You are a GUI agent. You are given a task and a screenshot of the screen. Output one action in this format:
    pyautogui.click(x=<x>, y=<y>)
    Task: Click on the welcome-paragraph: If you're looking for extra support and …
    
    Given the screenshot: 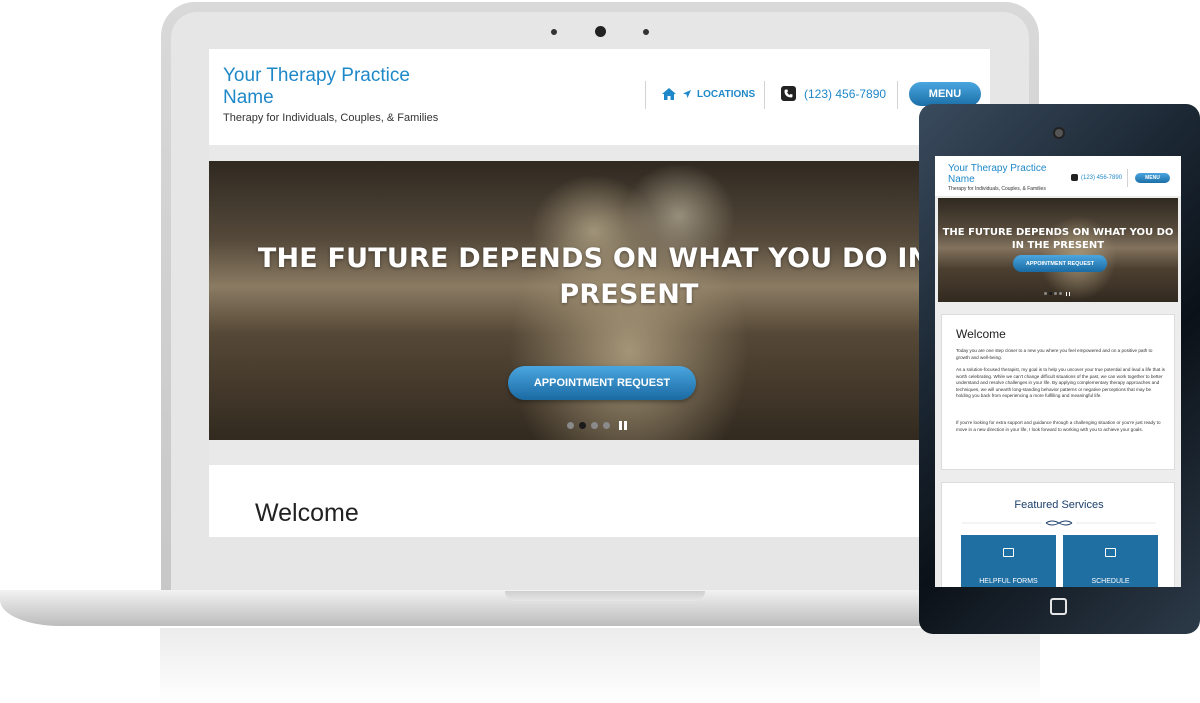 What is the action you would take?
    pyautogui.click(x=1058, y=426)
    